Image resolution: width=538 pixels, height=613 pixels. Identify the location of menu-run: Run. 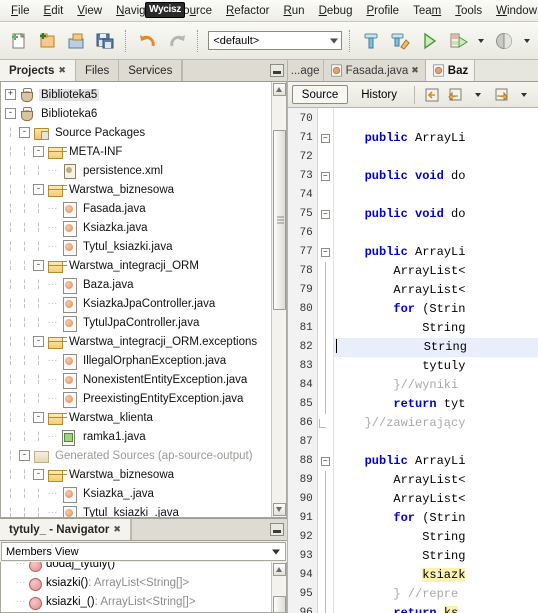
(293, 11).